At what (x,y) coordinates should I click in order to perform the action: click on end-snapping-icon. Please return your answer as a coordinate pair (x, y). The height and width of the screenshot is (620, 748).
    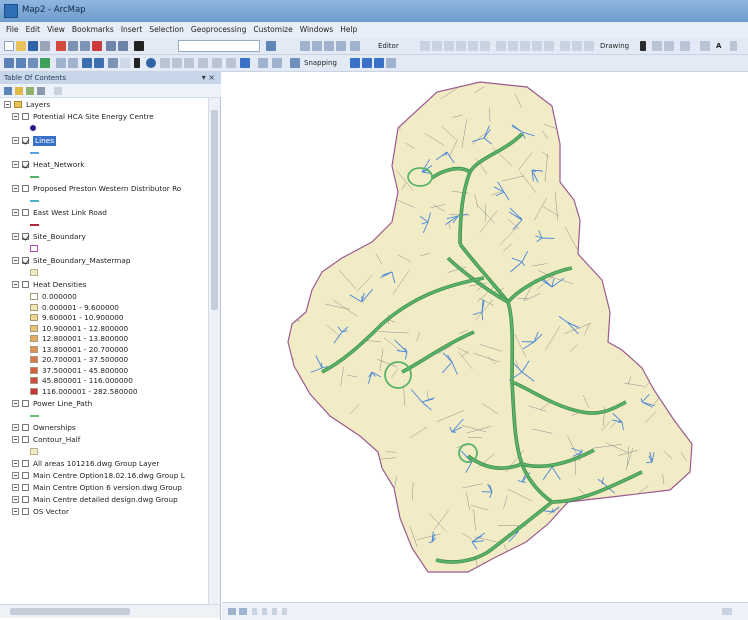
    Looking at the image, I should click on (367, 63).